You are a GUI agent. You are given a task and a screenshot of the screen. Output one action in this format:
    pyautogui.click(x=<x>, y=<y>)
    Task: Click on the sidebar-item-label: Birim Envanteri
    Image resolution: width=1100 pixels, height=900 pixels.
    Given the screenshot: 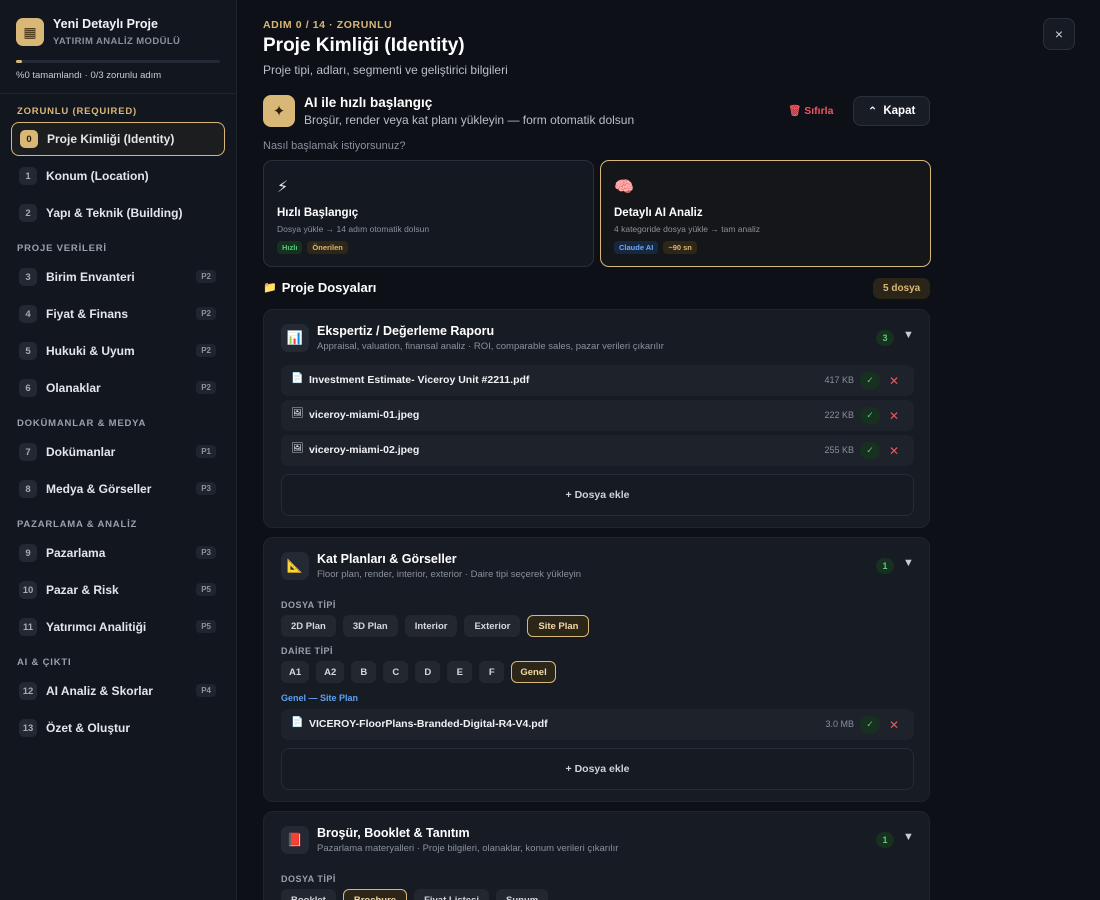 What is the action you would take?
    pyautogui.click(x=90, y=277)
    